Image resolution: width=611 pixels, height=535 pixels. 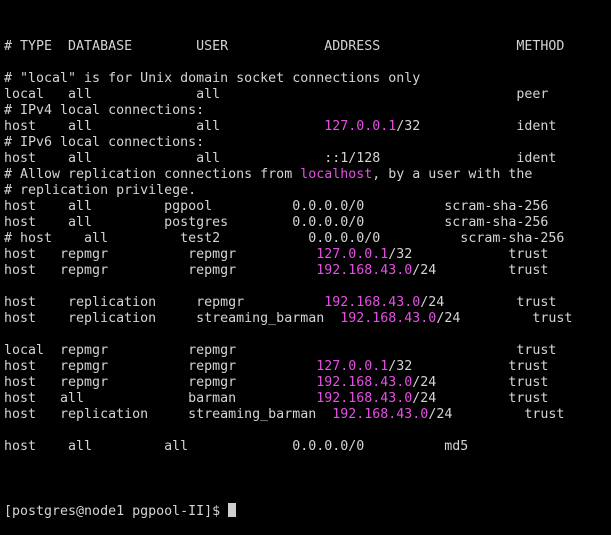 I want to click on line-text: host all all, so click(x=164, y=126).